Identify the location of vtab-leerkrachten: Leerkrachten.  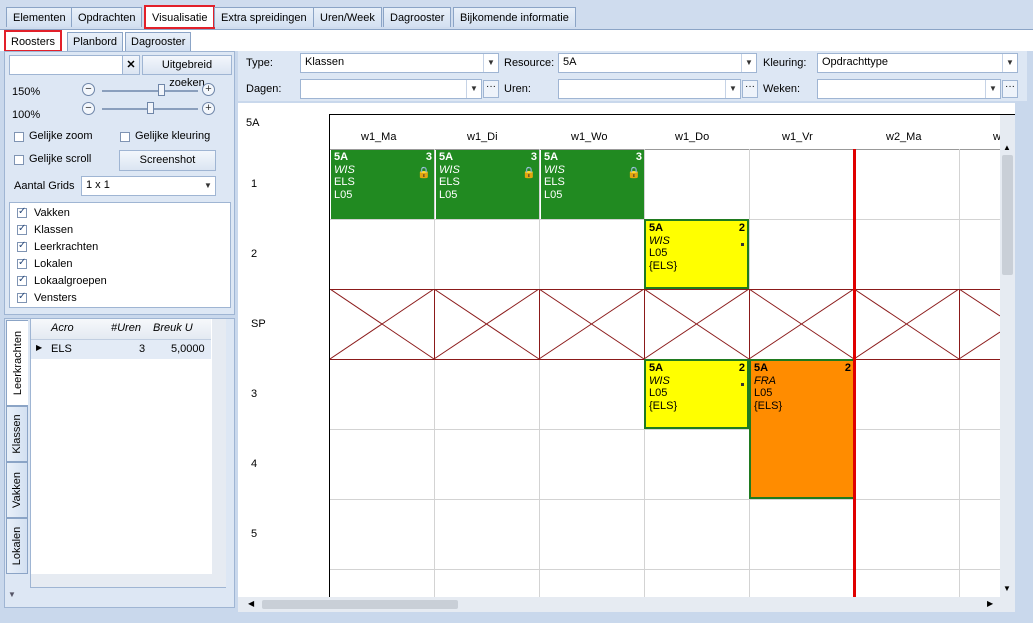
(17, 363).